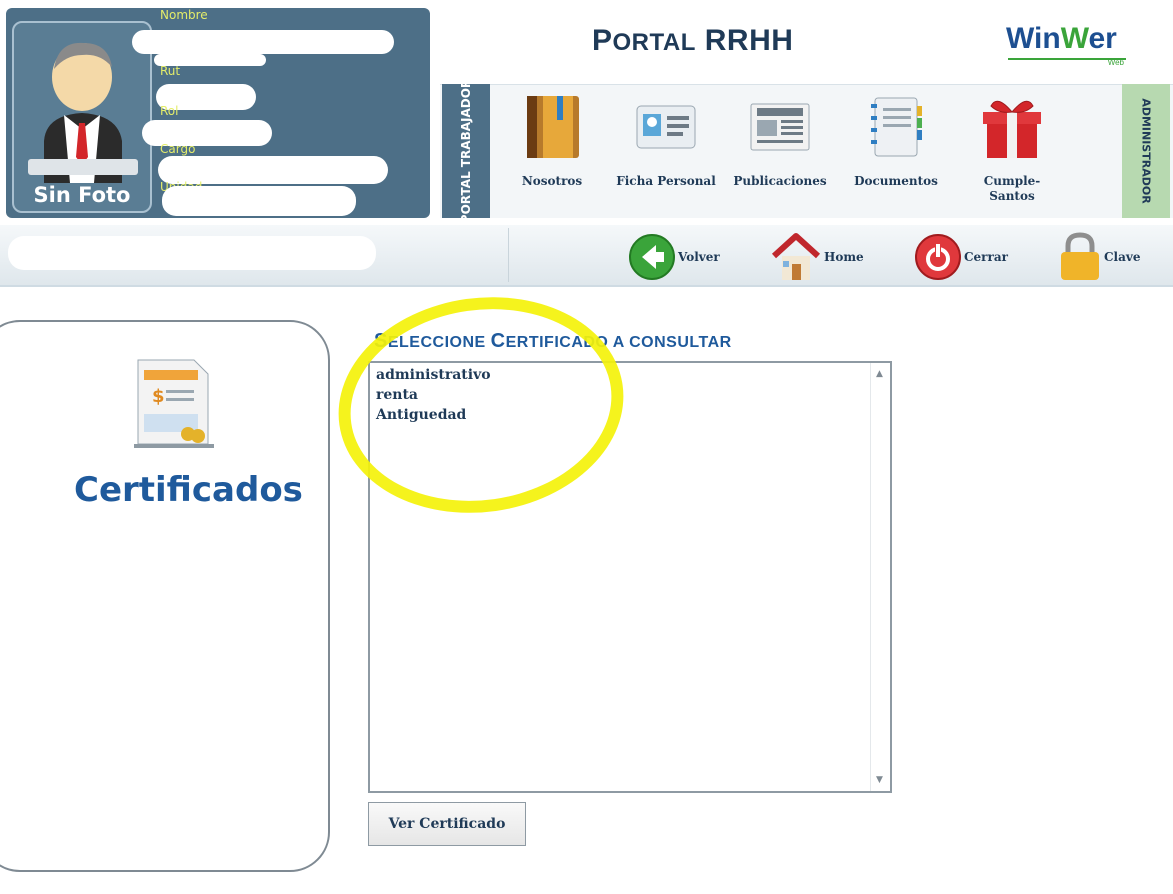 The width and height of the screenshot is (1173, 894). What do you see at coordinates (780, 127) in the screenshot?
I see `newspaper-icon` at bounding box center [780, 127].